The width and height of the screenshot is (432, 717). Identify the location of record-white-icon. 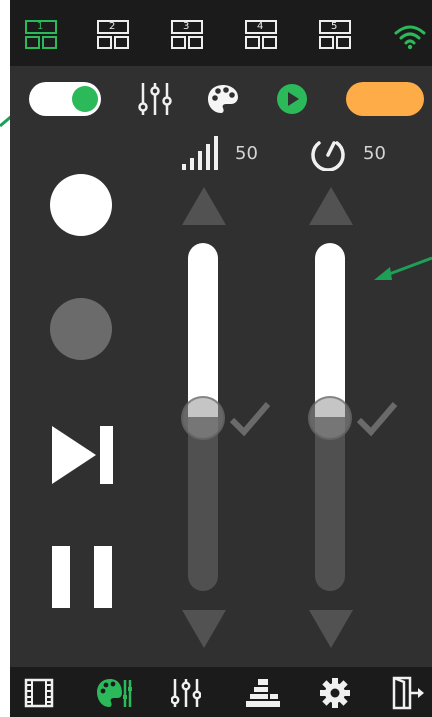
(81, 205).